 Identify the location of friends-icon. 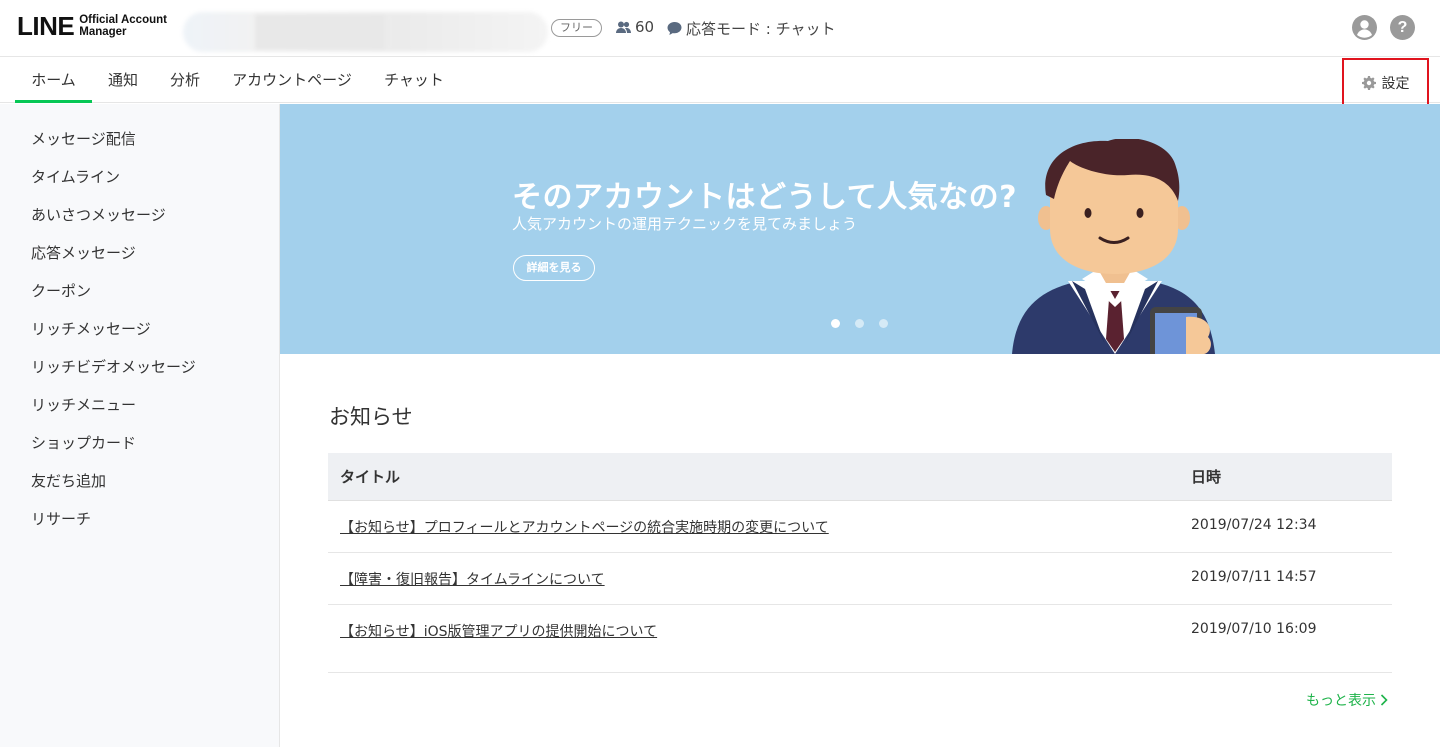
(623, 27).